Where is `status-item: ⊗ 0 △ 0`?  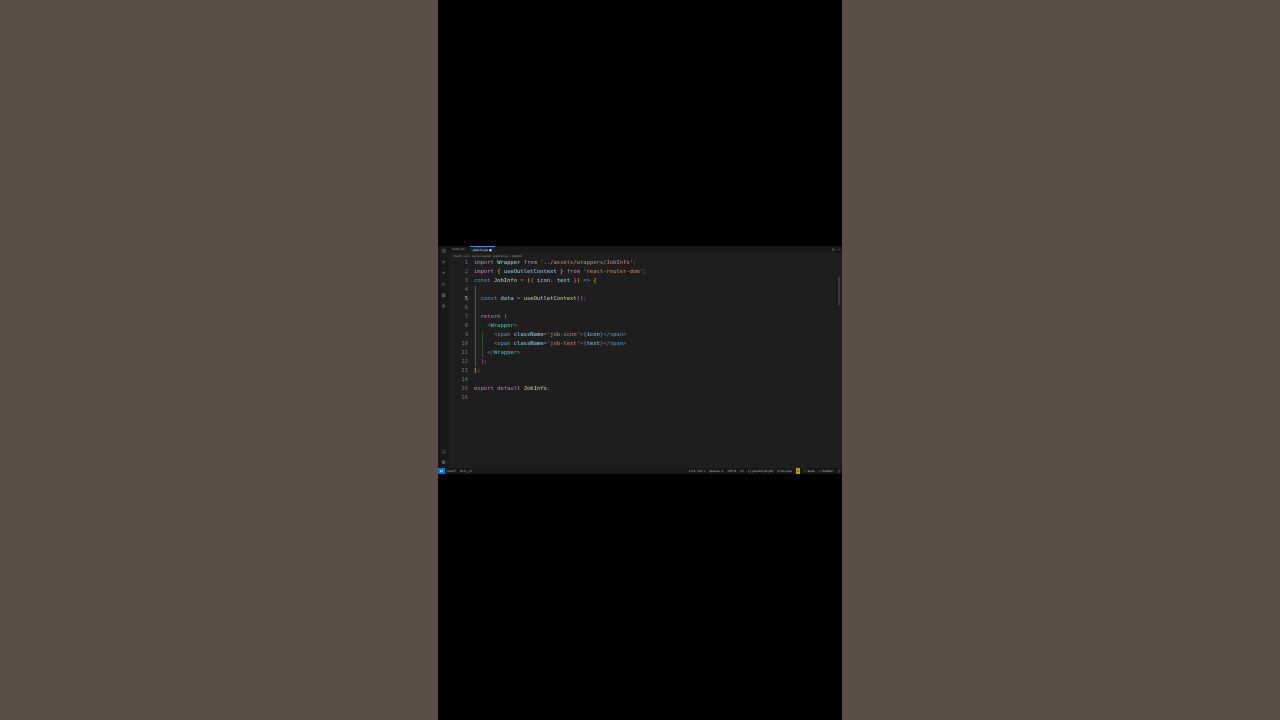
status-item: ⊗ 0 △ 0 is located at coordinates (466, 471).